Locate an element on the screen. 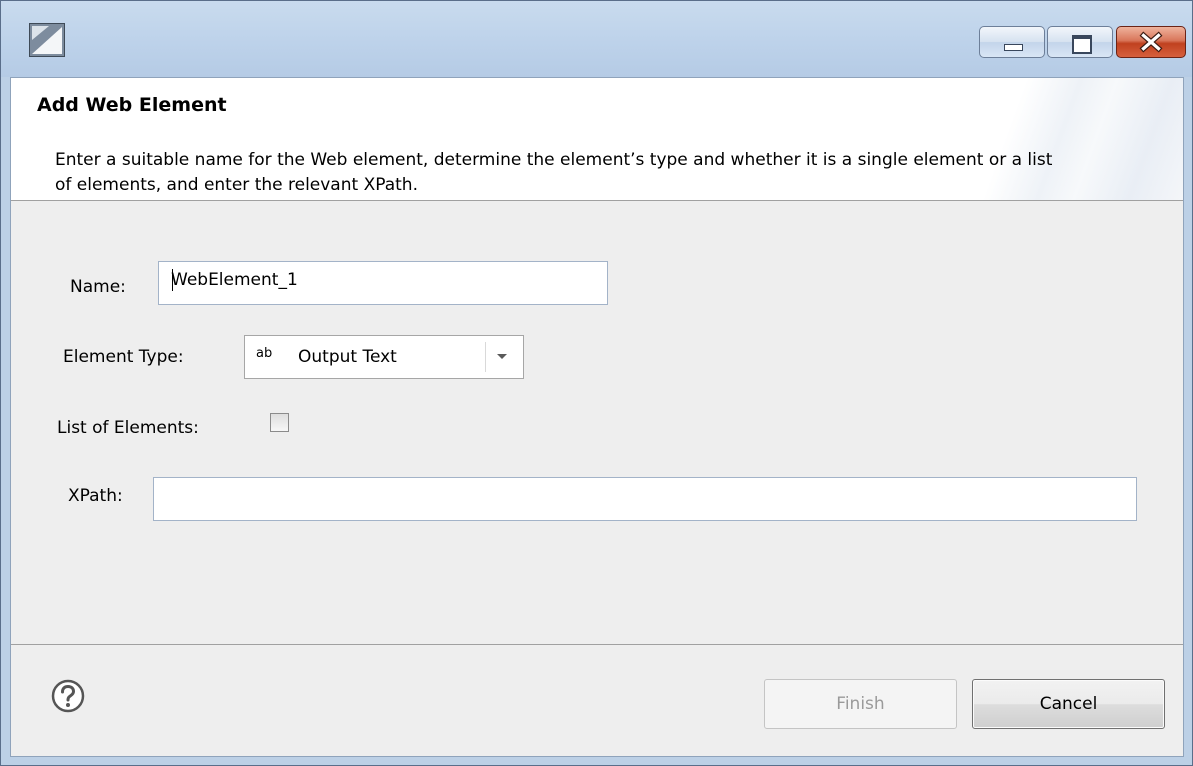 This screenshot has width=1193, height=766. element-type-dropdown: ab Output Text is located at coordinates (384, 357).